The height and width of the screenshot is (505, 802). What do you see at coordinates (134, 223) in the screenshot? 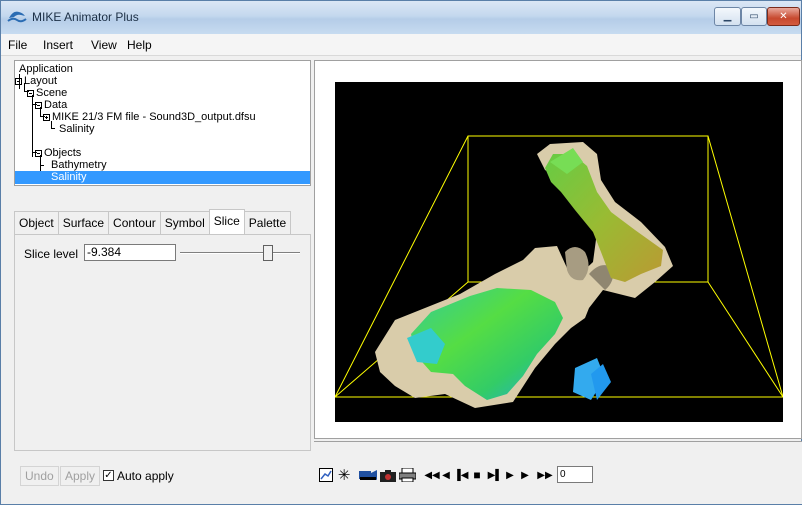
I see `tab-contour: Contour` at bounding box center [134, 223].